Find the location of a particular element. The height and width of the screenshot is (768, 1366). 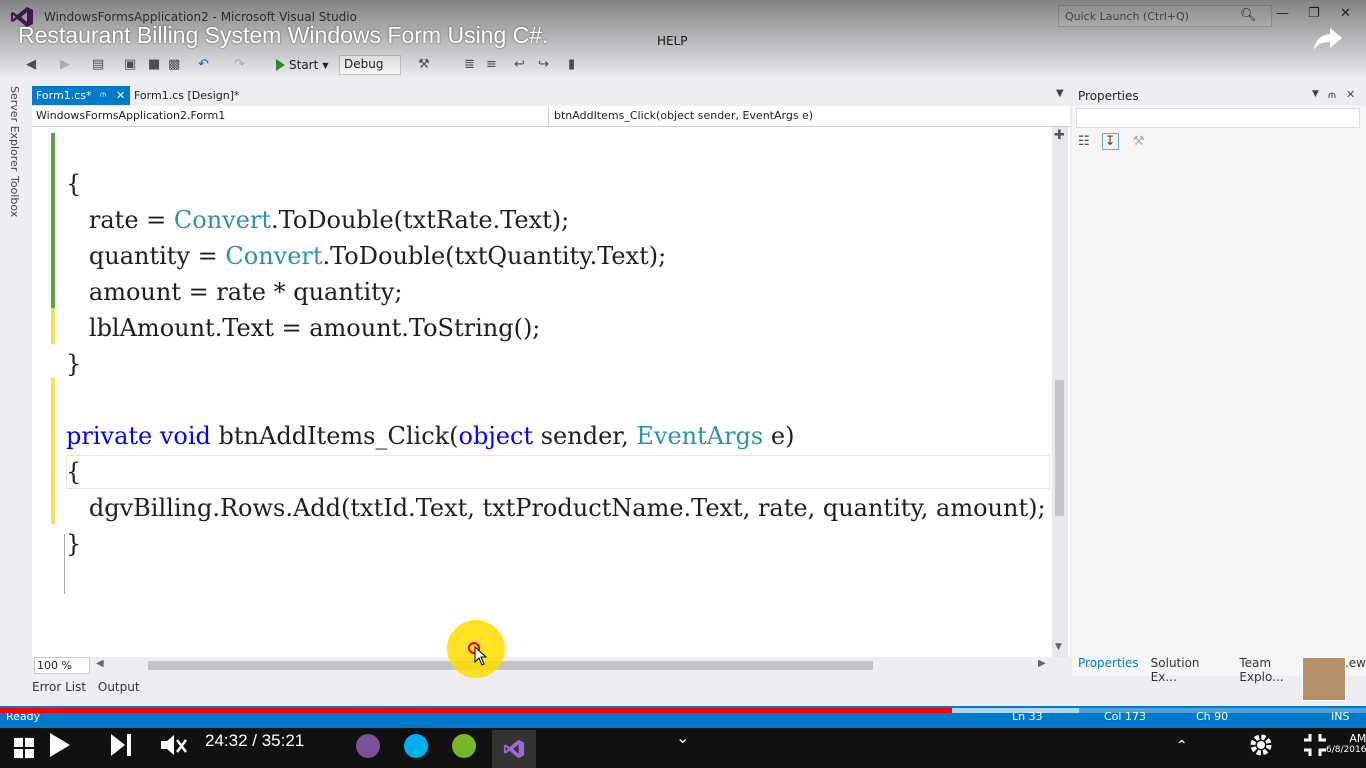

video-time: 24:32 / 35:21 is located at coordinates (255, 740).